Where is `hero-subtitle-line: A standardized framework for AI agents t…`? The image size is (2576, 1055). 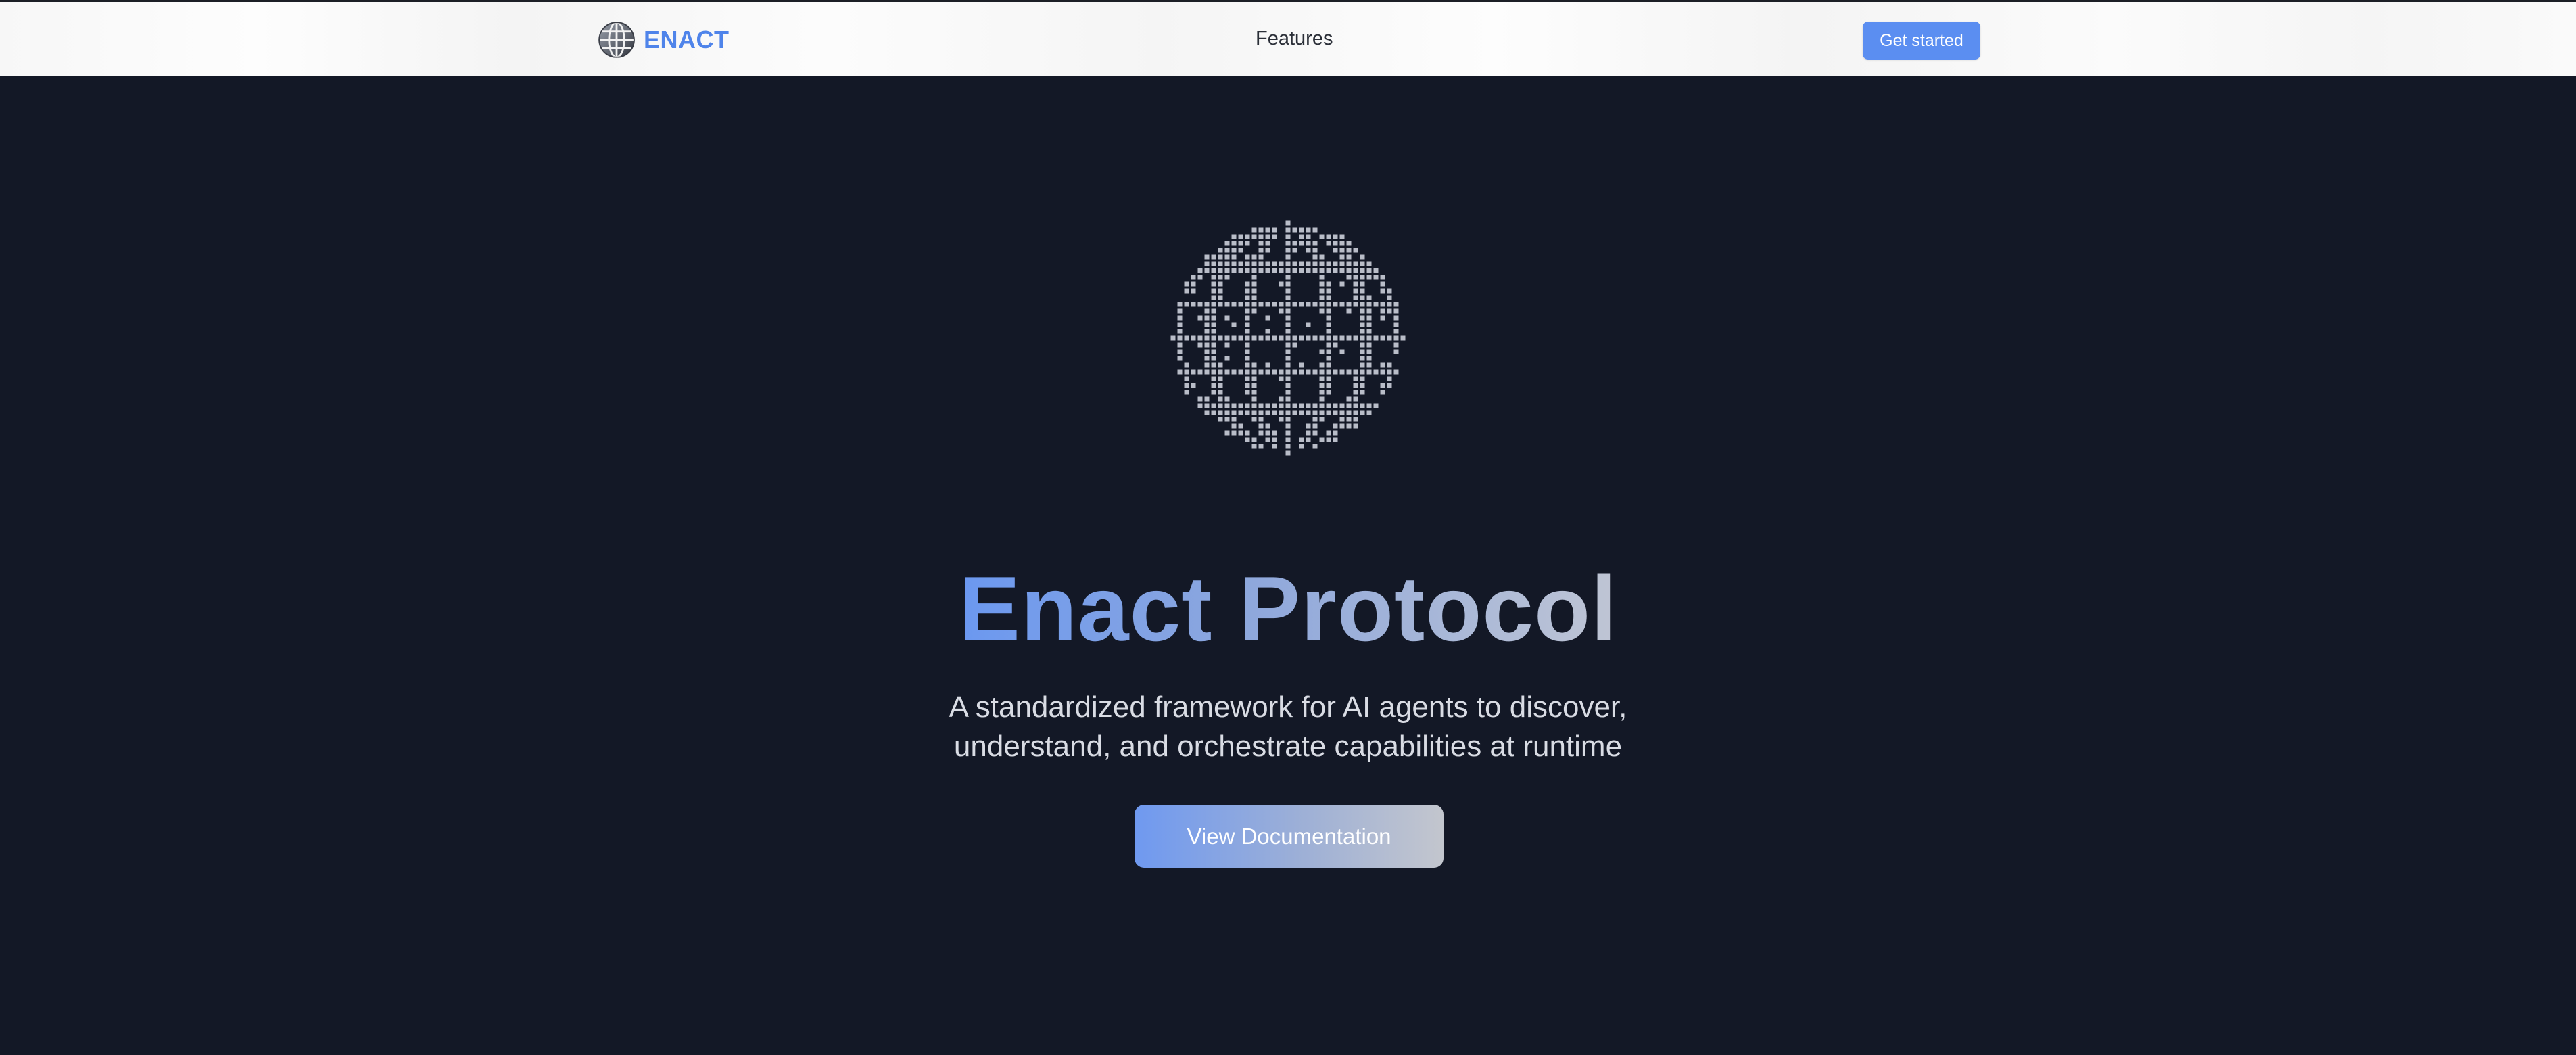
hero-subtitle-line: A standardized framework for AI agents t… is located at coordinates (1288, 707).